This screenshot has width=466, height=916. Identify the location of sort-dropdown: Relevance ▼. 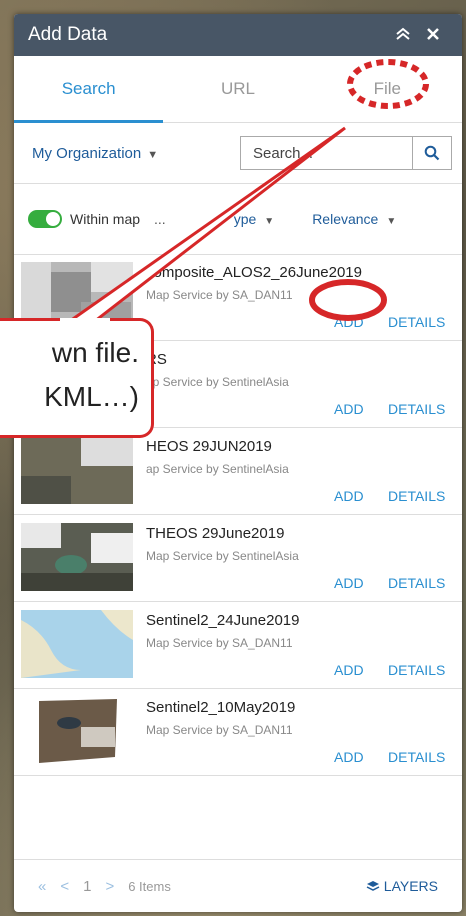
(354, 219).